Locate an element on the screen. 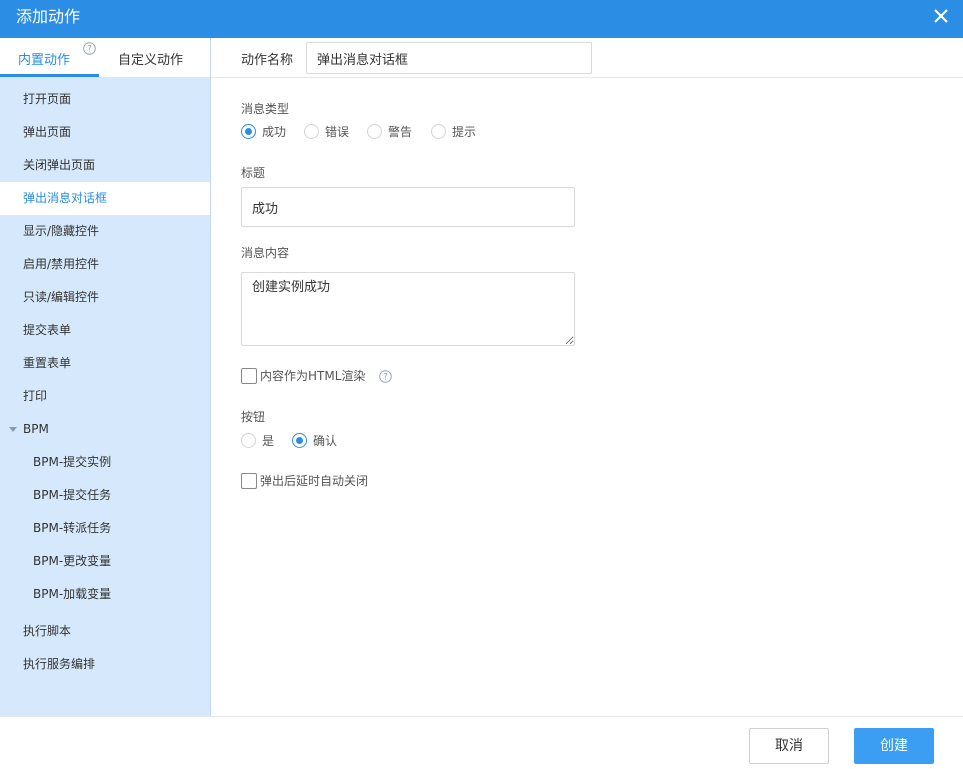 The image size is (963, 769). caret-down-icon is located at coordinates (13, 429).